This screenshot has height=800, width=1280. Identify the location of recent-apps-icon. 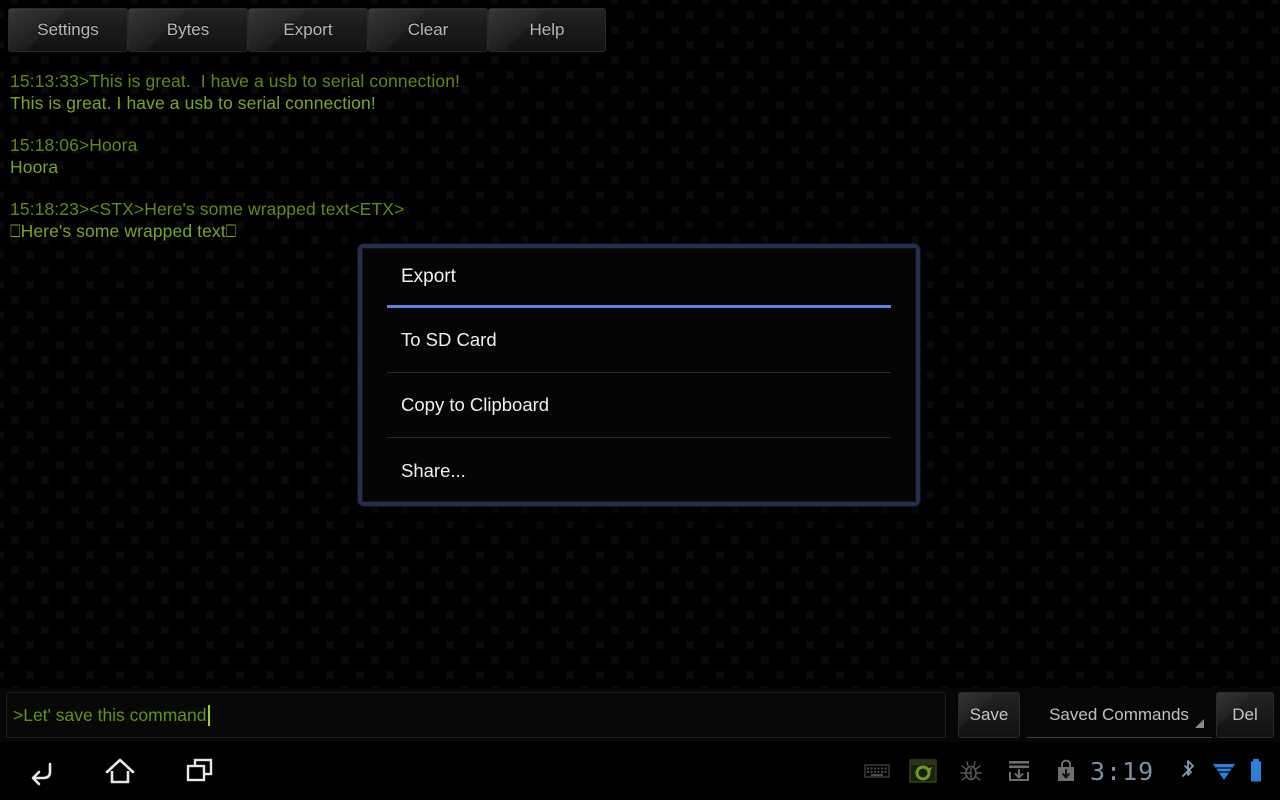
(200, 771).